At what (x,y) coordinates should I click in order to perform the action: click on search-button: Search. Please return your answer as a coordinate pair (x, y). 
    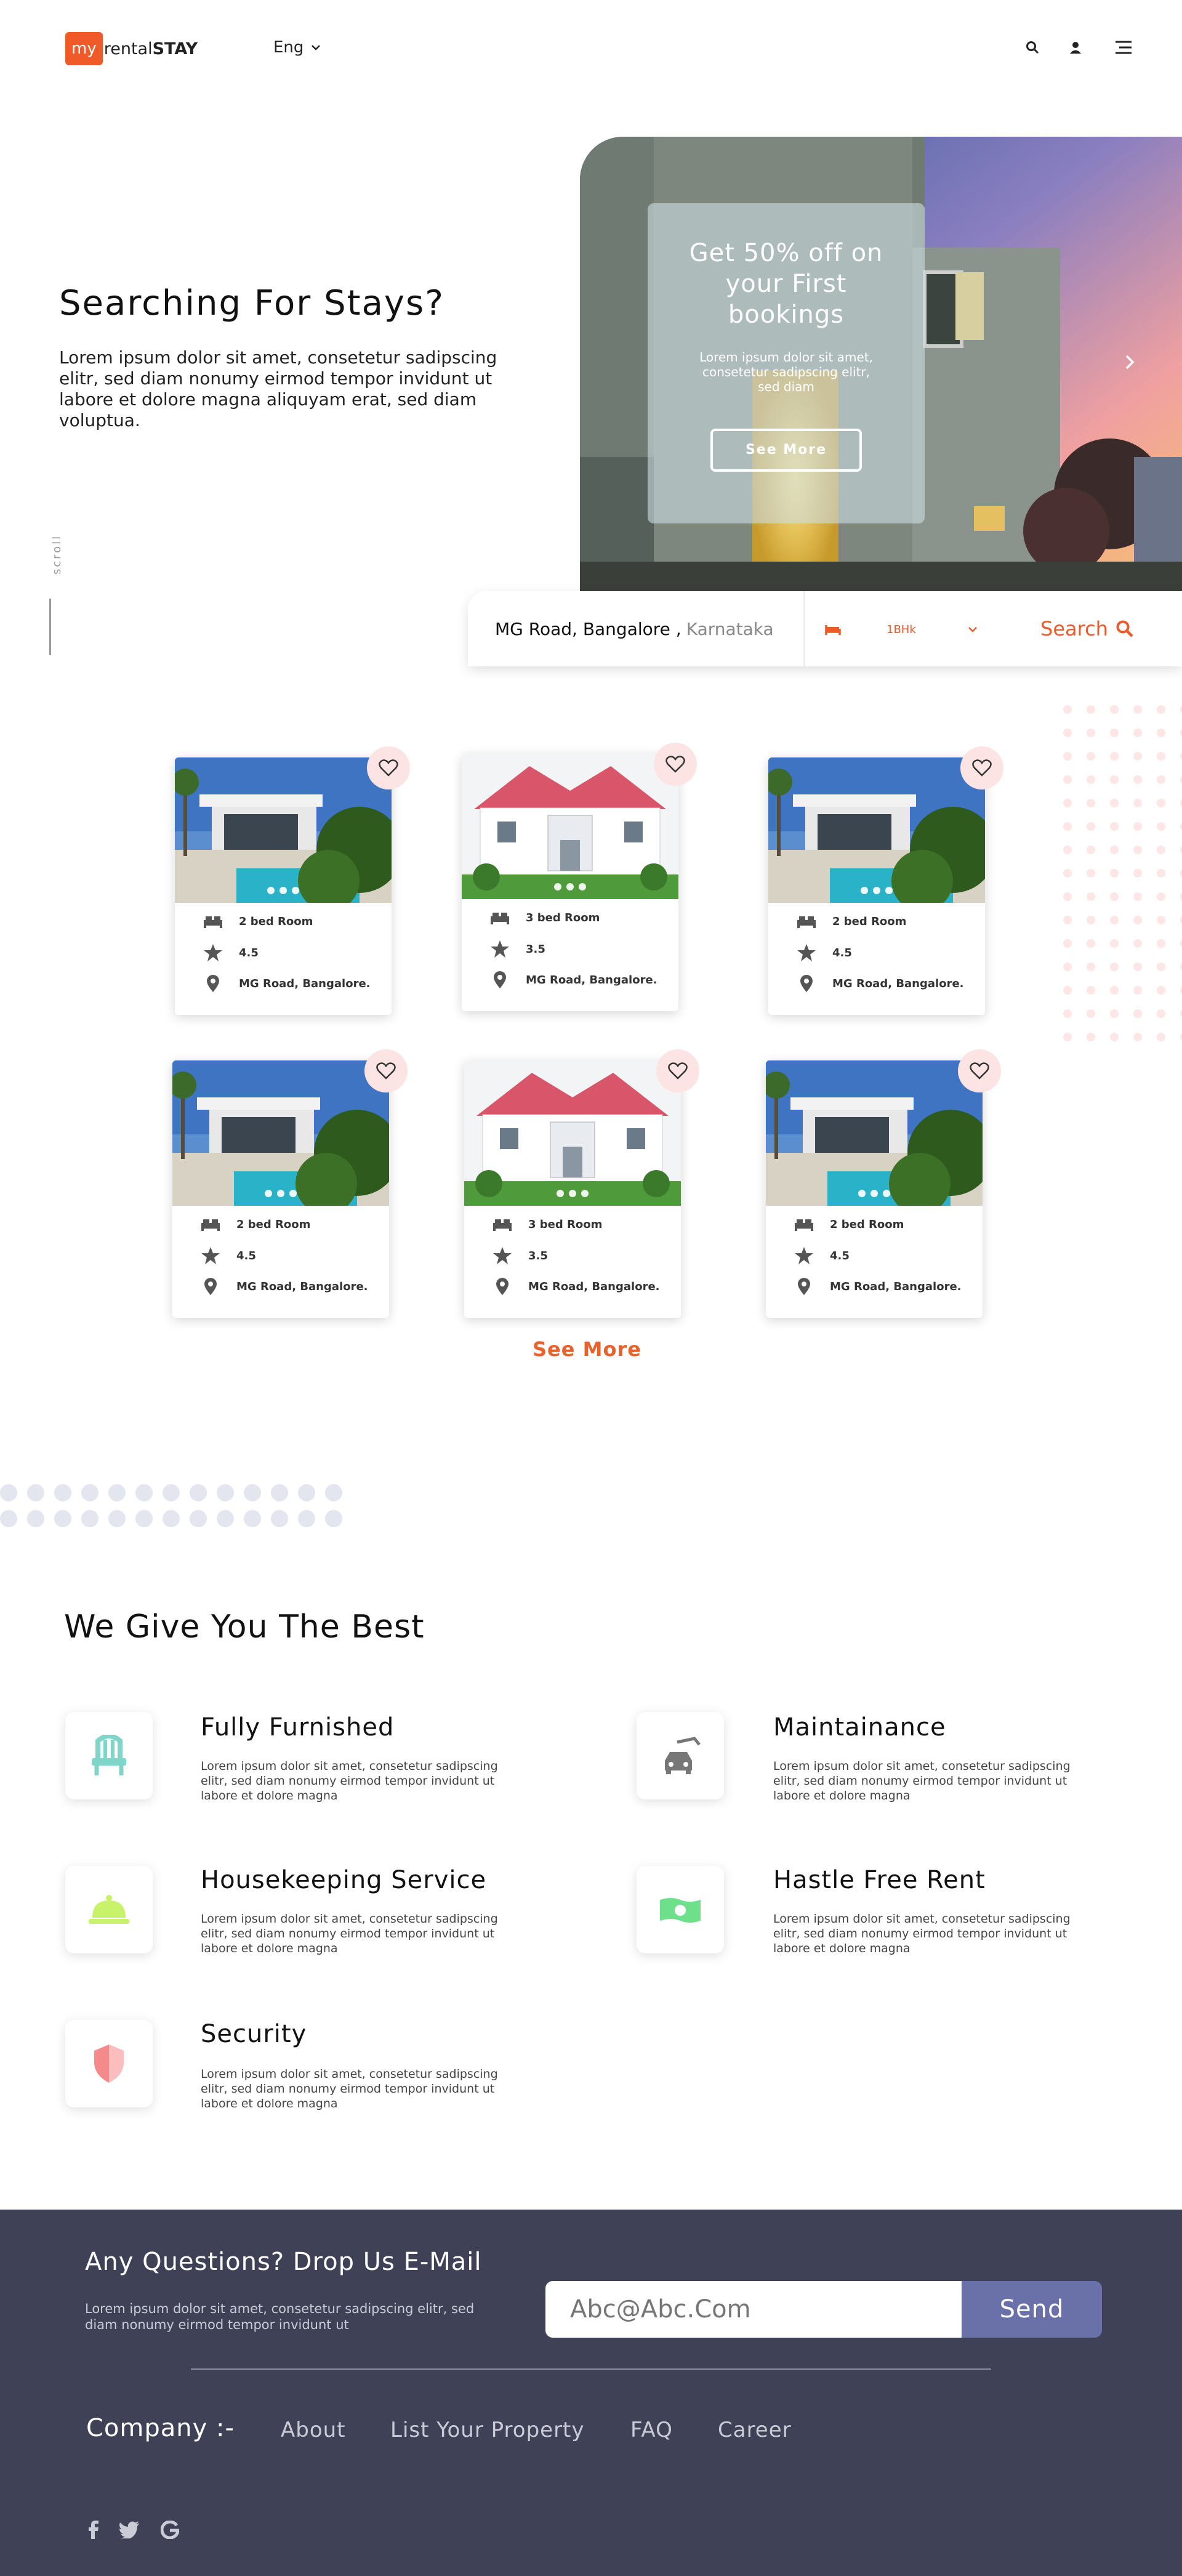
    Looking at the image, I should click on (1102, 628).